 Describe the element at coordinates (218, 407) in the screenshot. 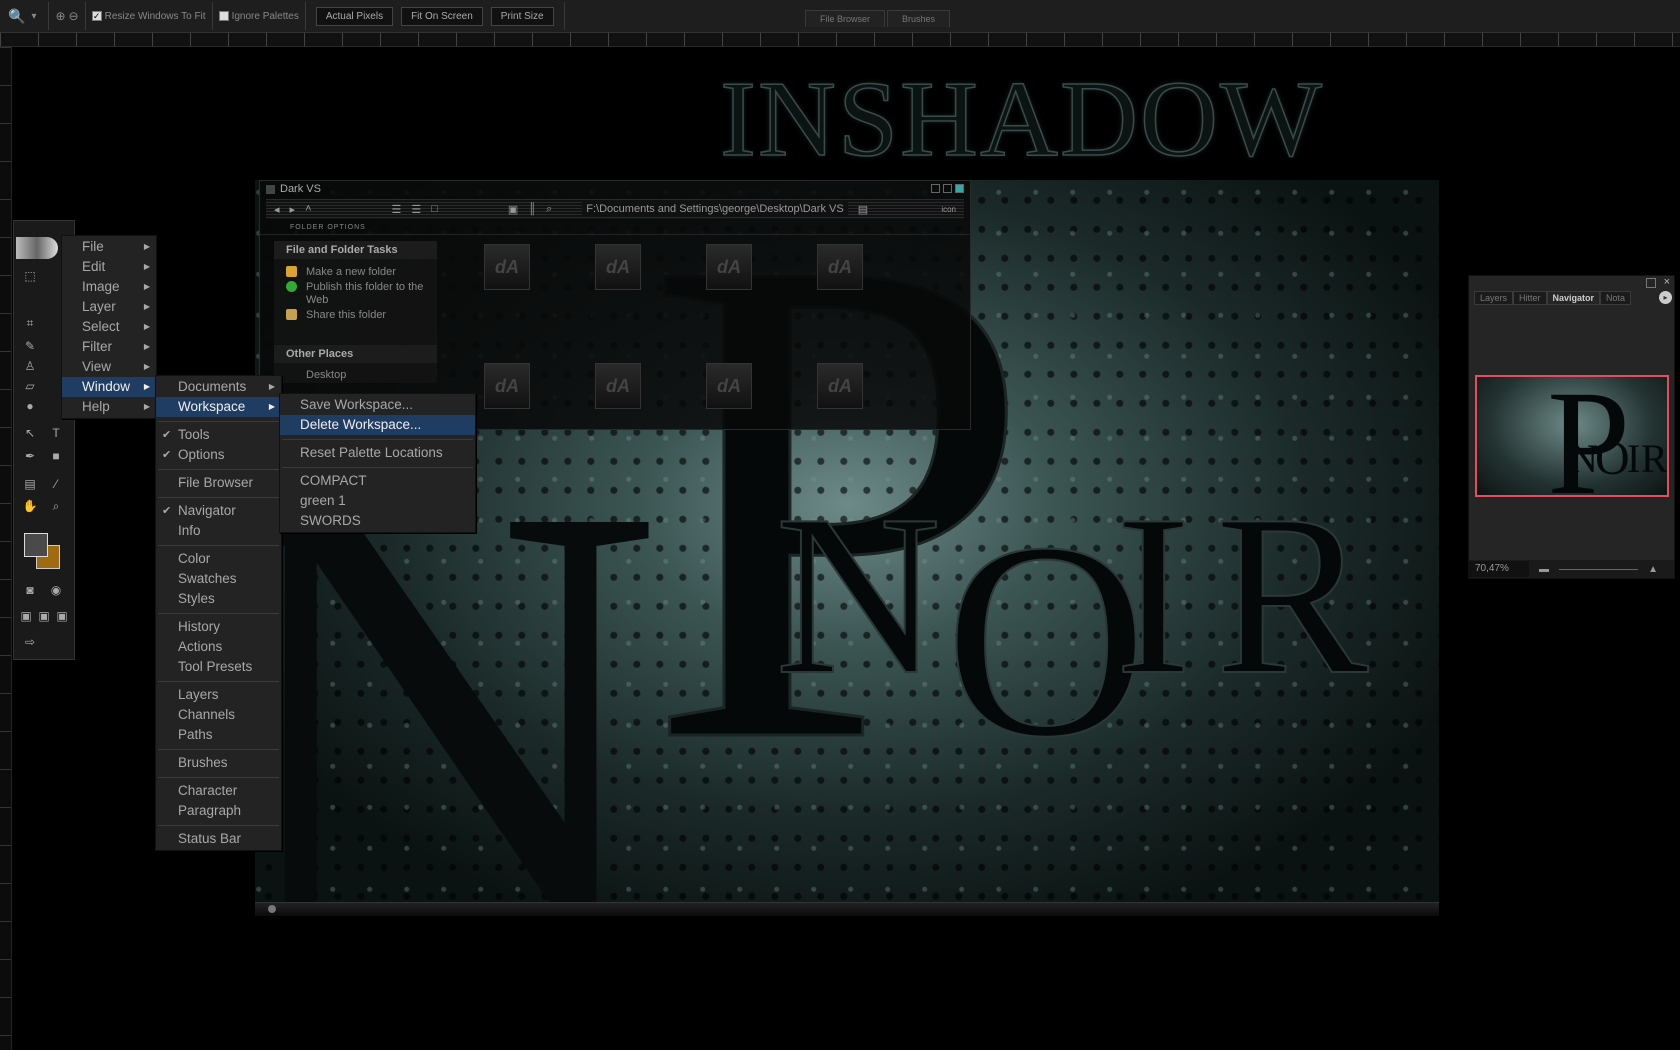

I see `menu-item-workspace: Workspace ▶` at that location.